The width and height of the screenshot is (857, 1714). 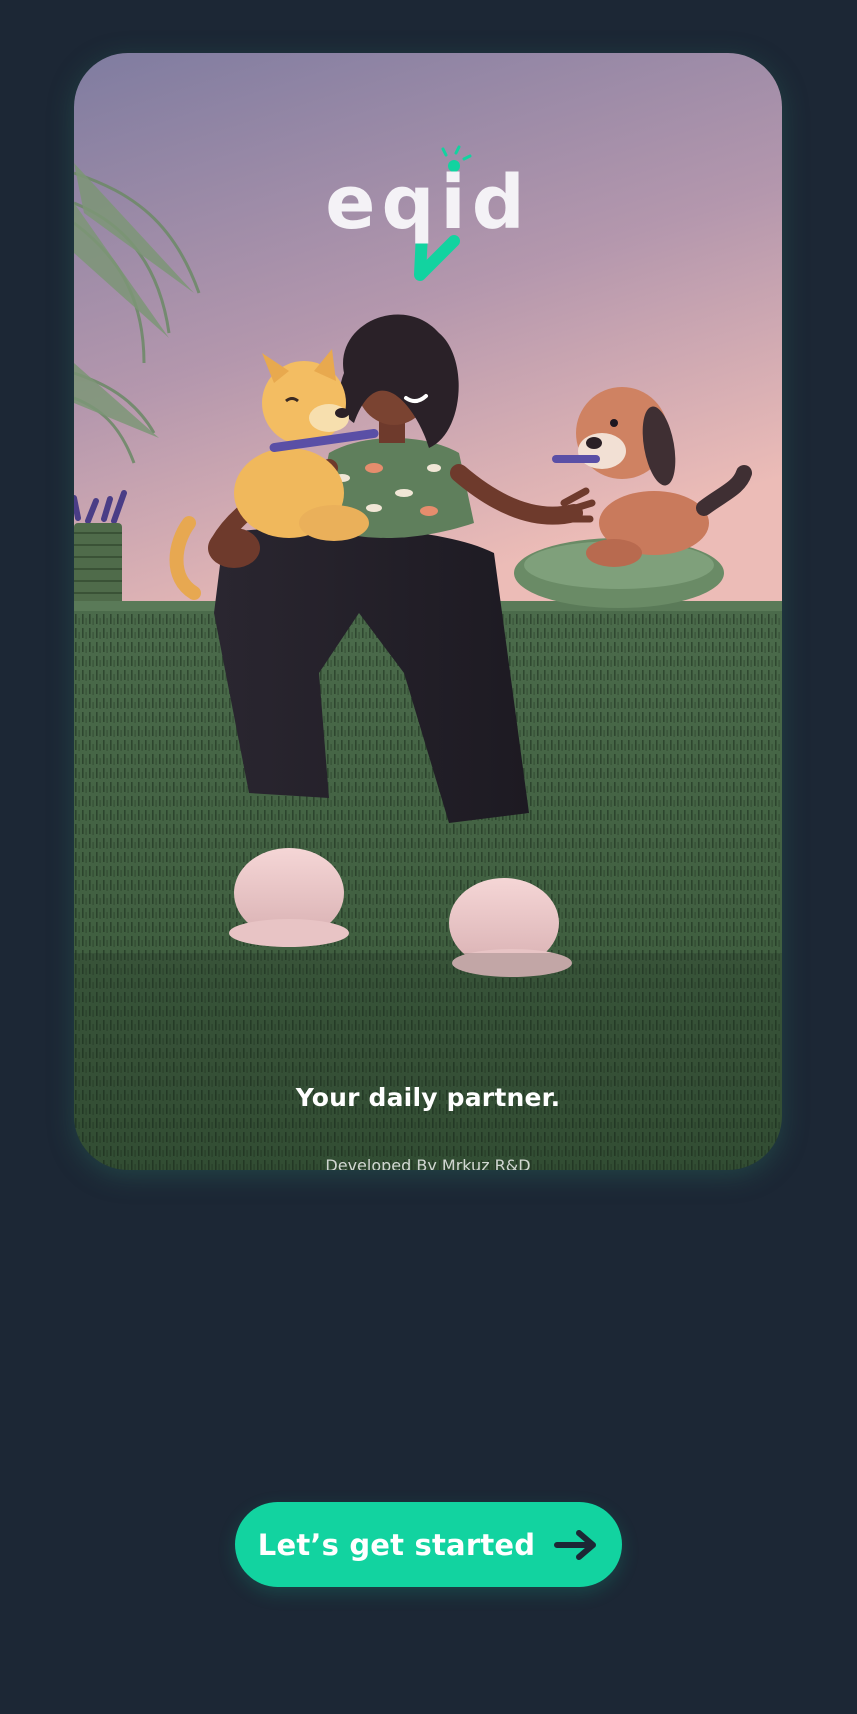 I want to click on developer-credit: Developed By Mrkuz R&D, so click(x=428, y=1163).